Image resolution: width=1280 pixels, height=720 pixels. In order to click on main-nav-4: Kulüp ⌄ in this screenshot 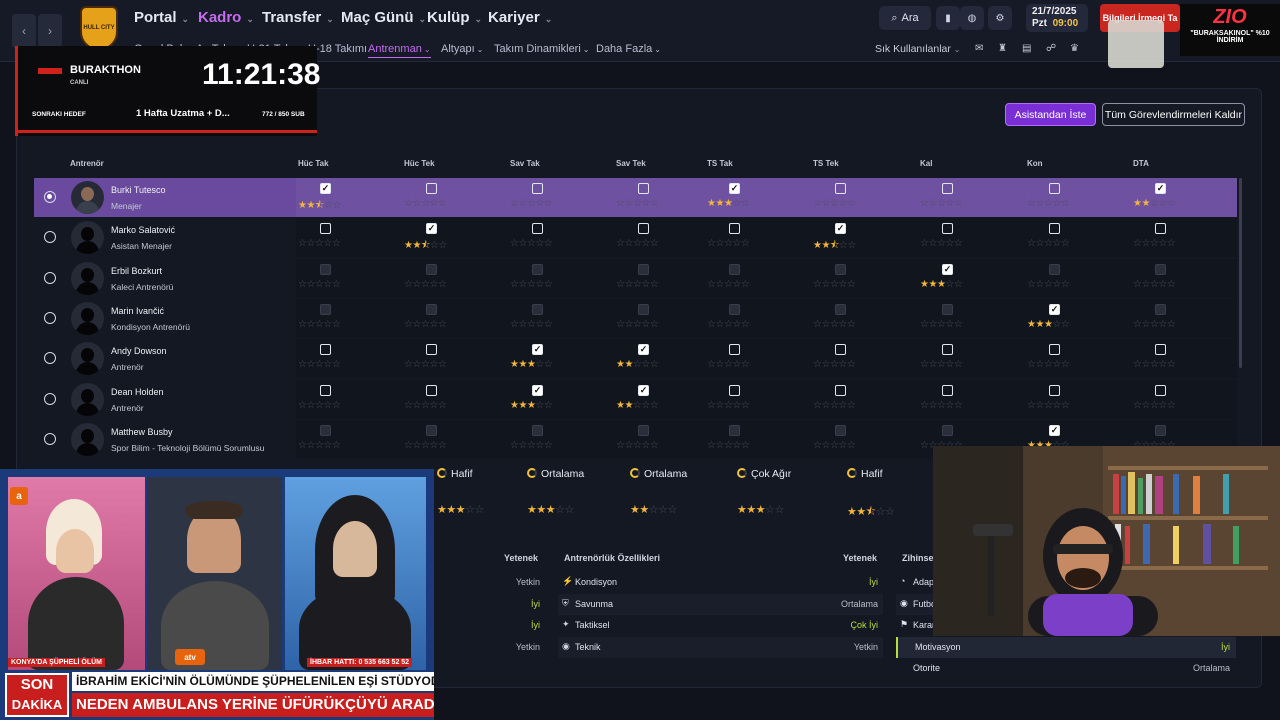, I will do `click(454, 17)`.